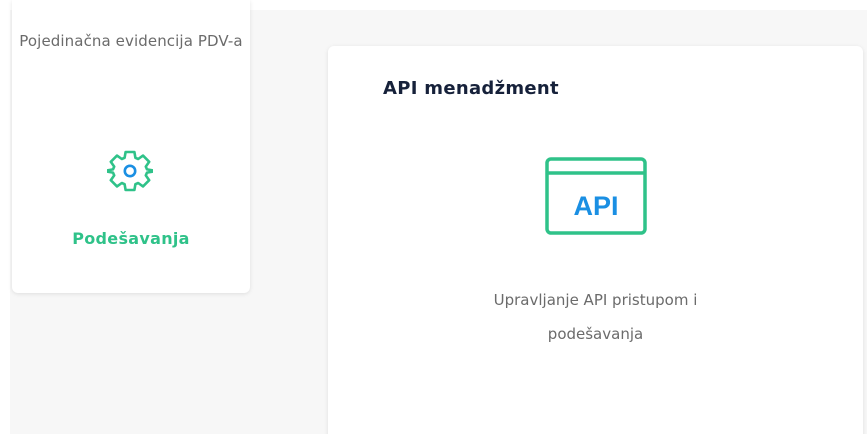 The width and height of the screenshot is (867, 434). I want to click on sidebar-item-pdv-label: Pojedinačna evidencija PDV-a, so click(131, 41).